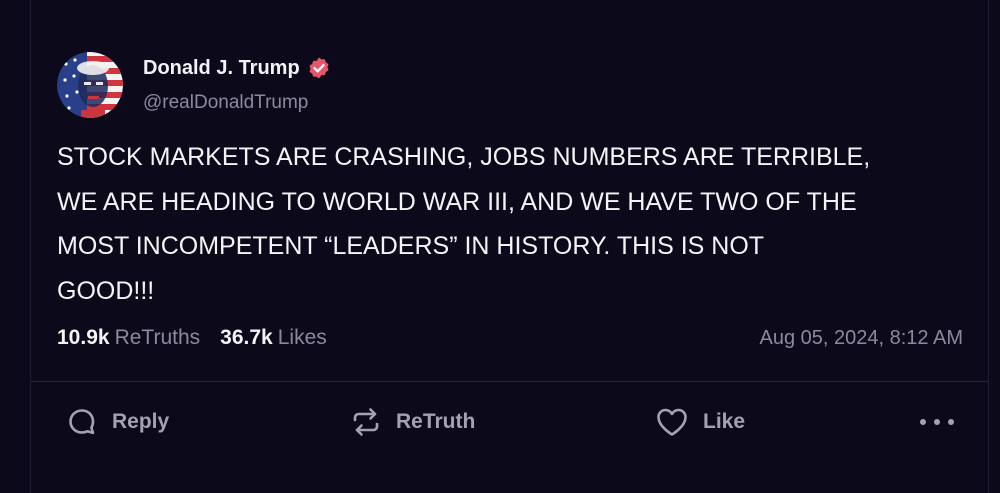 Image resolution: width=1000 pixels, height=493 pixels. Describe the element at coordinates (202, 338) in the screenshot. I see `post-stats: 10.9k ReTruths 36.7k Likes` at that location.